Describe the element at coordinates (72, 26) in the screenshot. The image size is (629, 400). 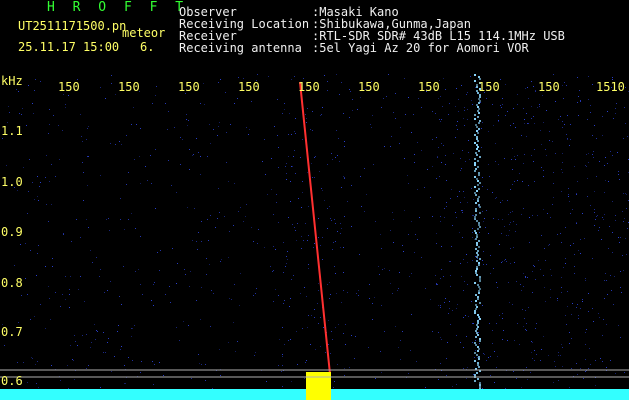
I see `filename-label: UT2511171500.pn` at that location.